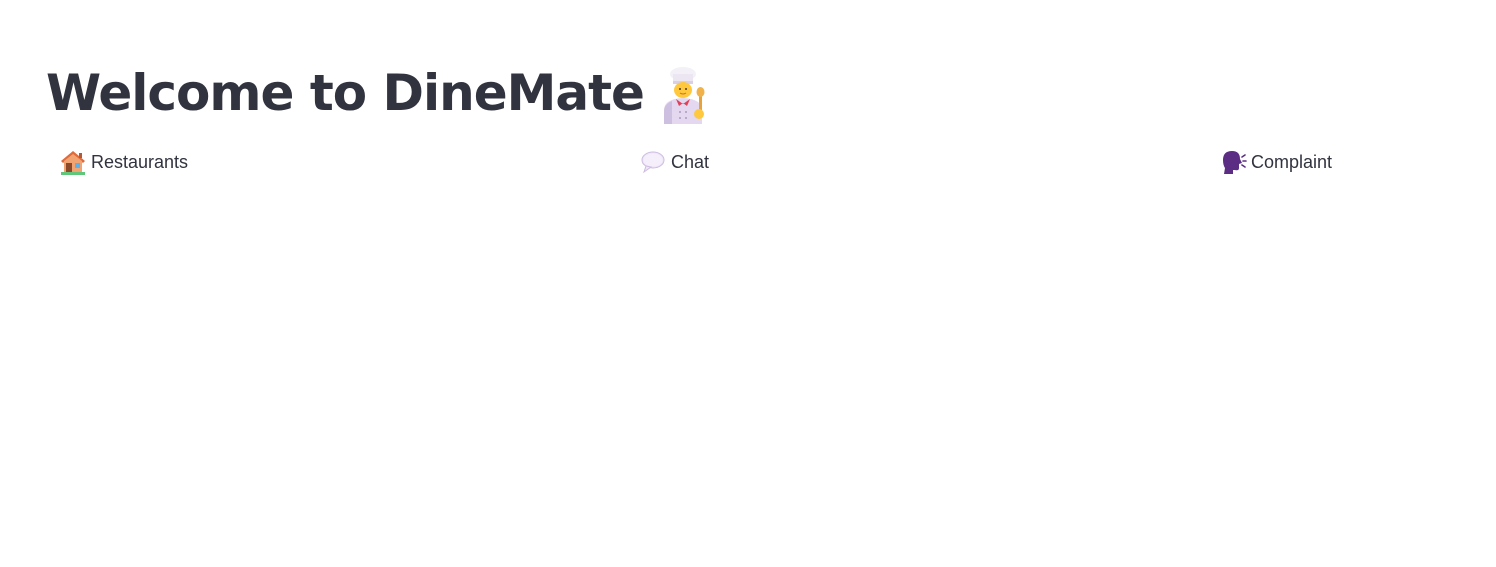 The width and height of the screenshot is (1496, 567). I want to click on speech-bubble-icon, so click(653, 162).